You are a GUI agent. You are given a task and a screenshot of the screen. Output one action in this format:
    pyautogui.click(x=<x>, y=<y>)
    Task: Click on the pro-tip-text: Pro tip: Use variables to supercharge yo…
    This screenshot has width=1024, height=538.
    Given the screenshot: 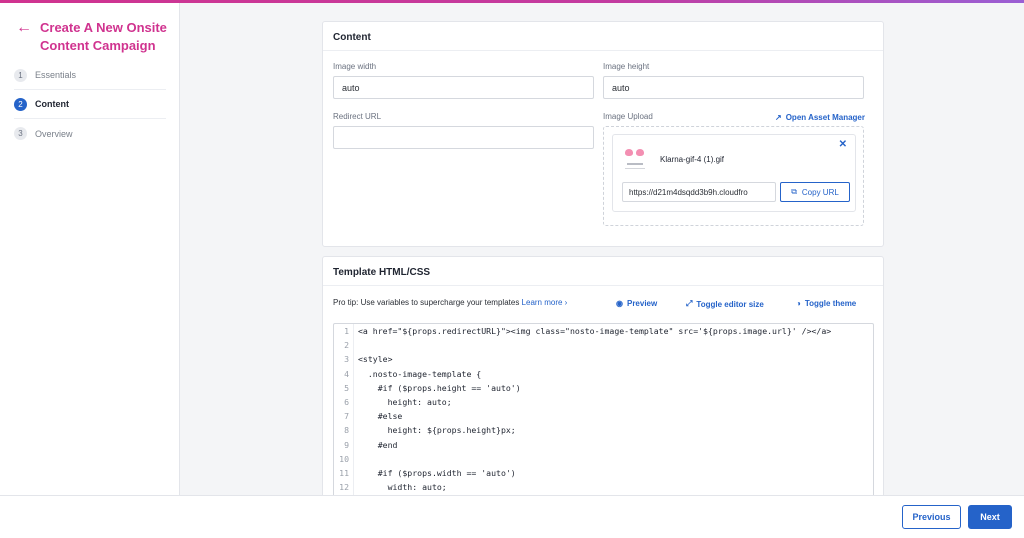 What is the action you would take?
    pyautogui.click(x=426, y=302)
    